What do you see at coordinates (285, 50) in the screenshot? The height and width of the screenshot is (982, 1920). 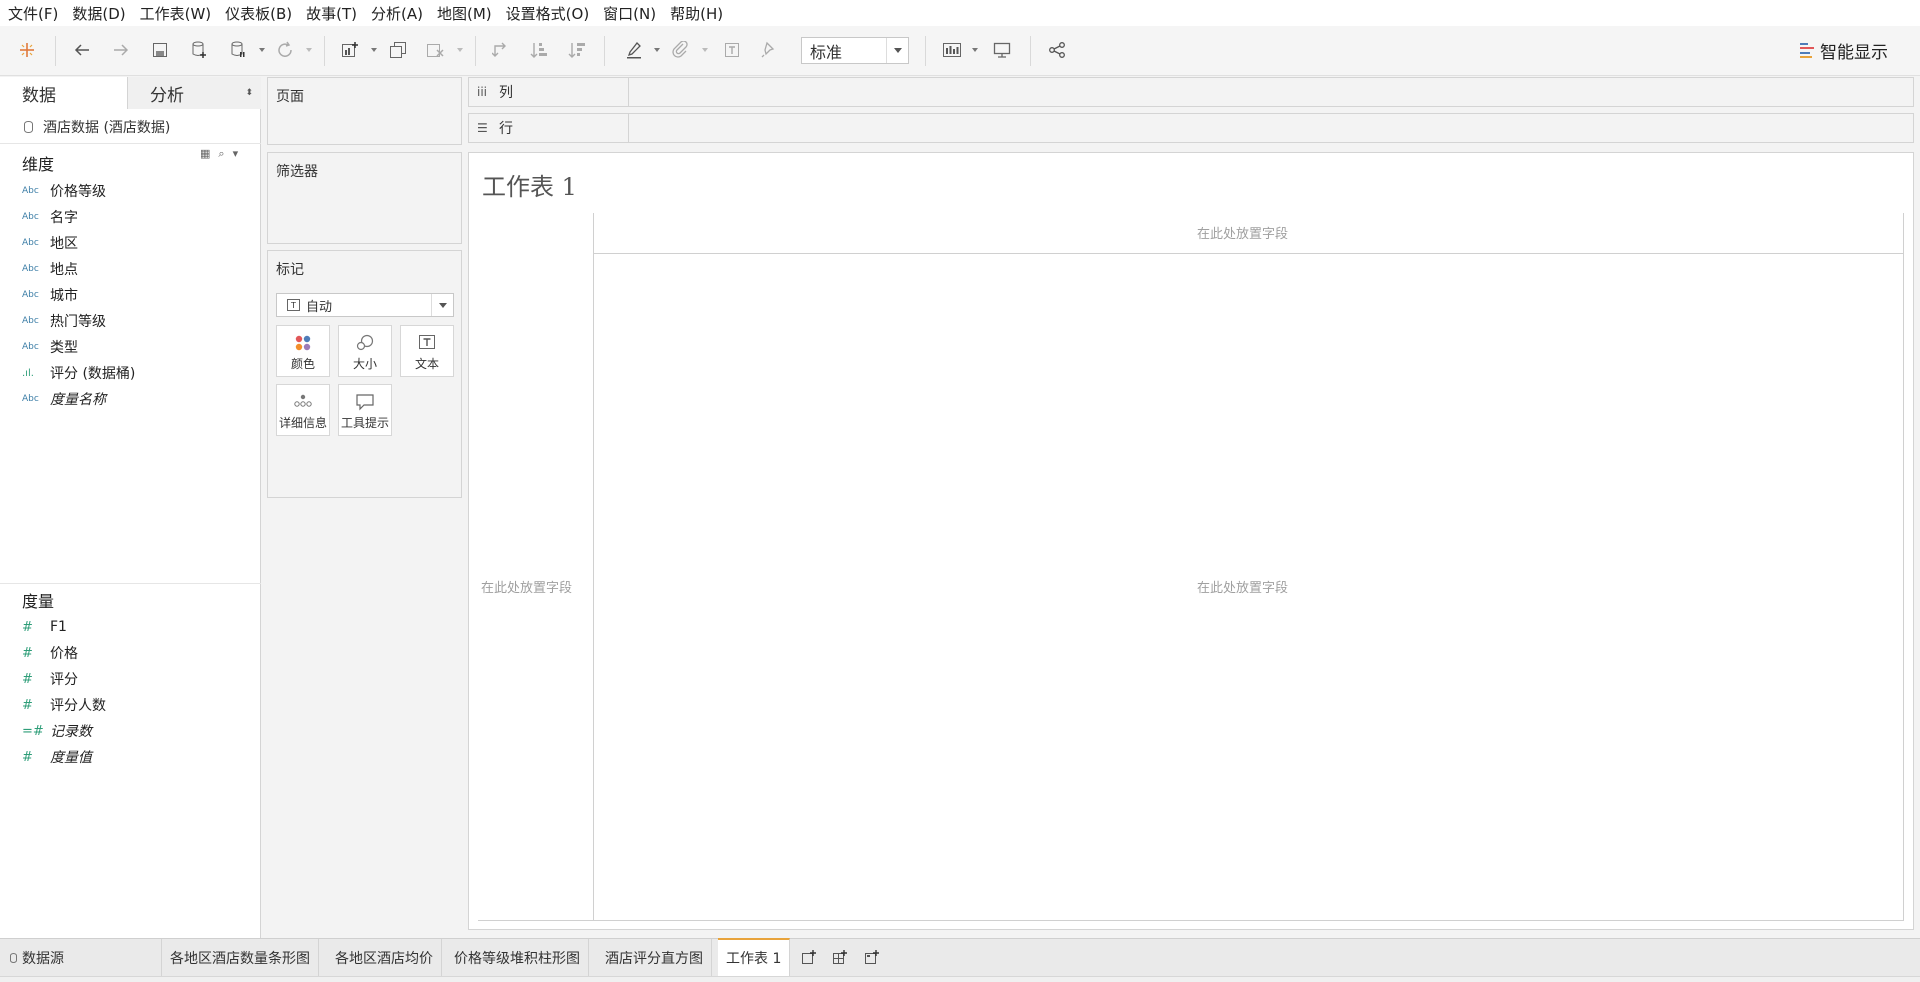 I see `refresh-icon` at bounding box center [285, 50].